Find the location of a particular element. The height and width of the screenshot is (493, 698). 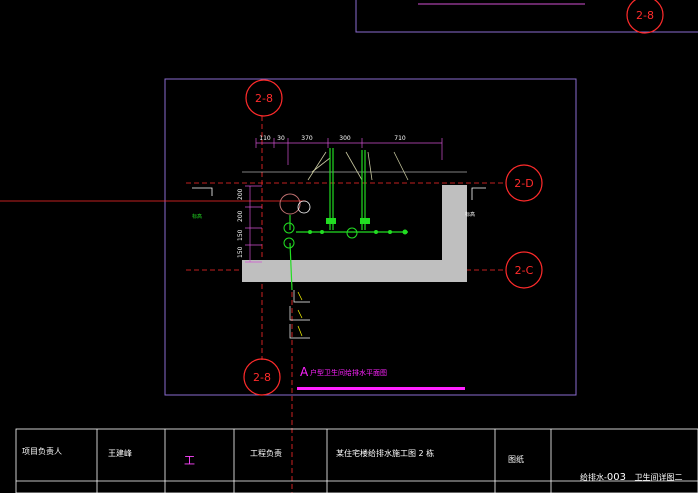

drawing-no-prefix: 给排水- is located at coordinates (593, 477).